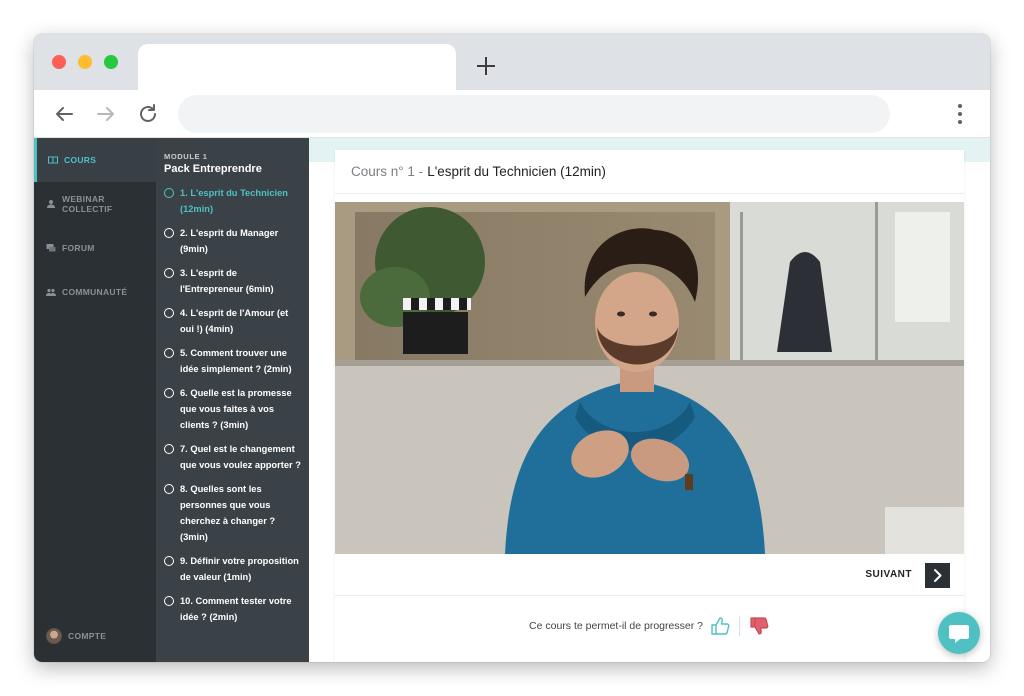  I want to click on lesson-title: 1. L'esprit du Technicien (12min), so click(234, 201).